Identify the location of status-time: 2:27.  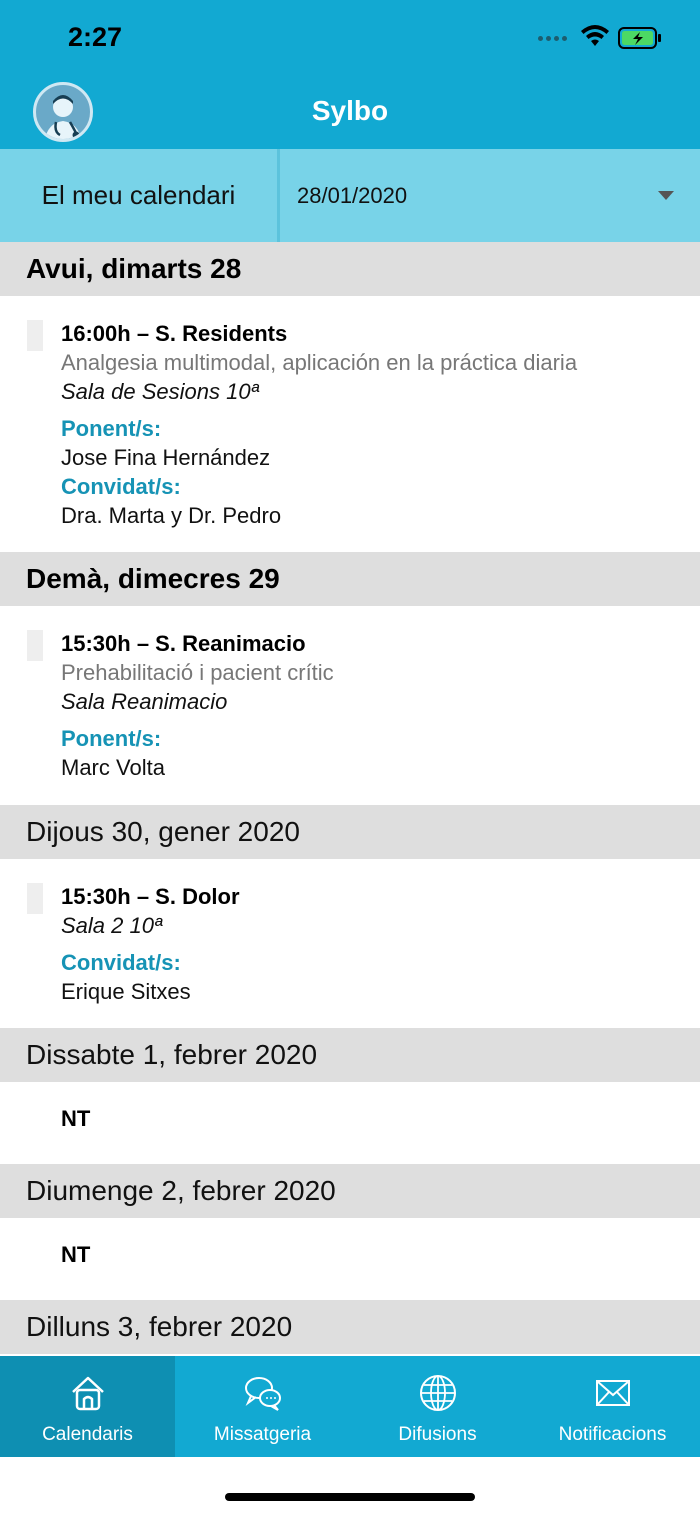
(95, 37).